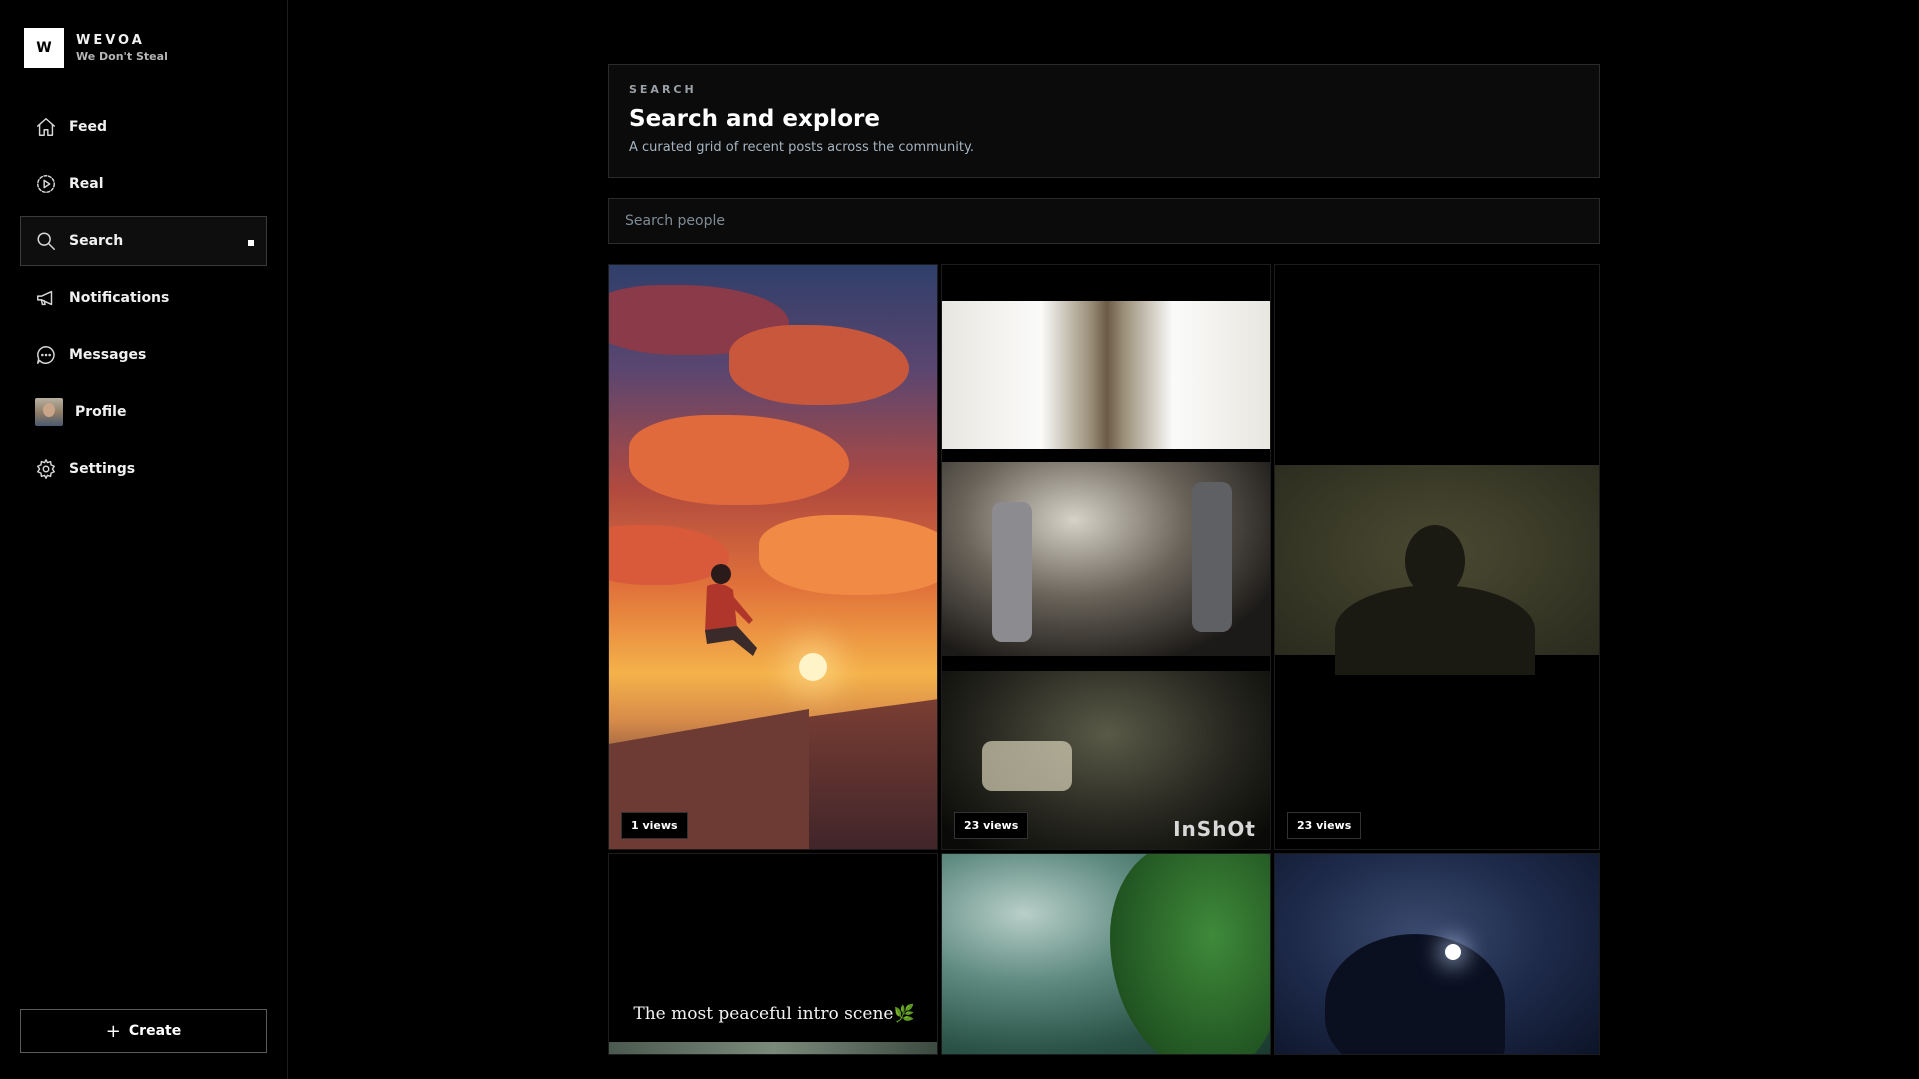  What do you see at coordinates (46, 127) in the screenshot?
I see `home-icon` at bounding box center [46, 127].